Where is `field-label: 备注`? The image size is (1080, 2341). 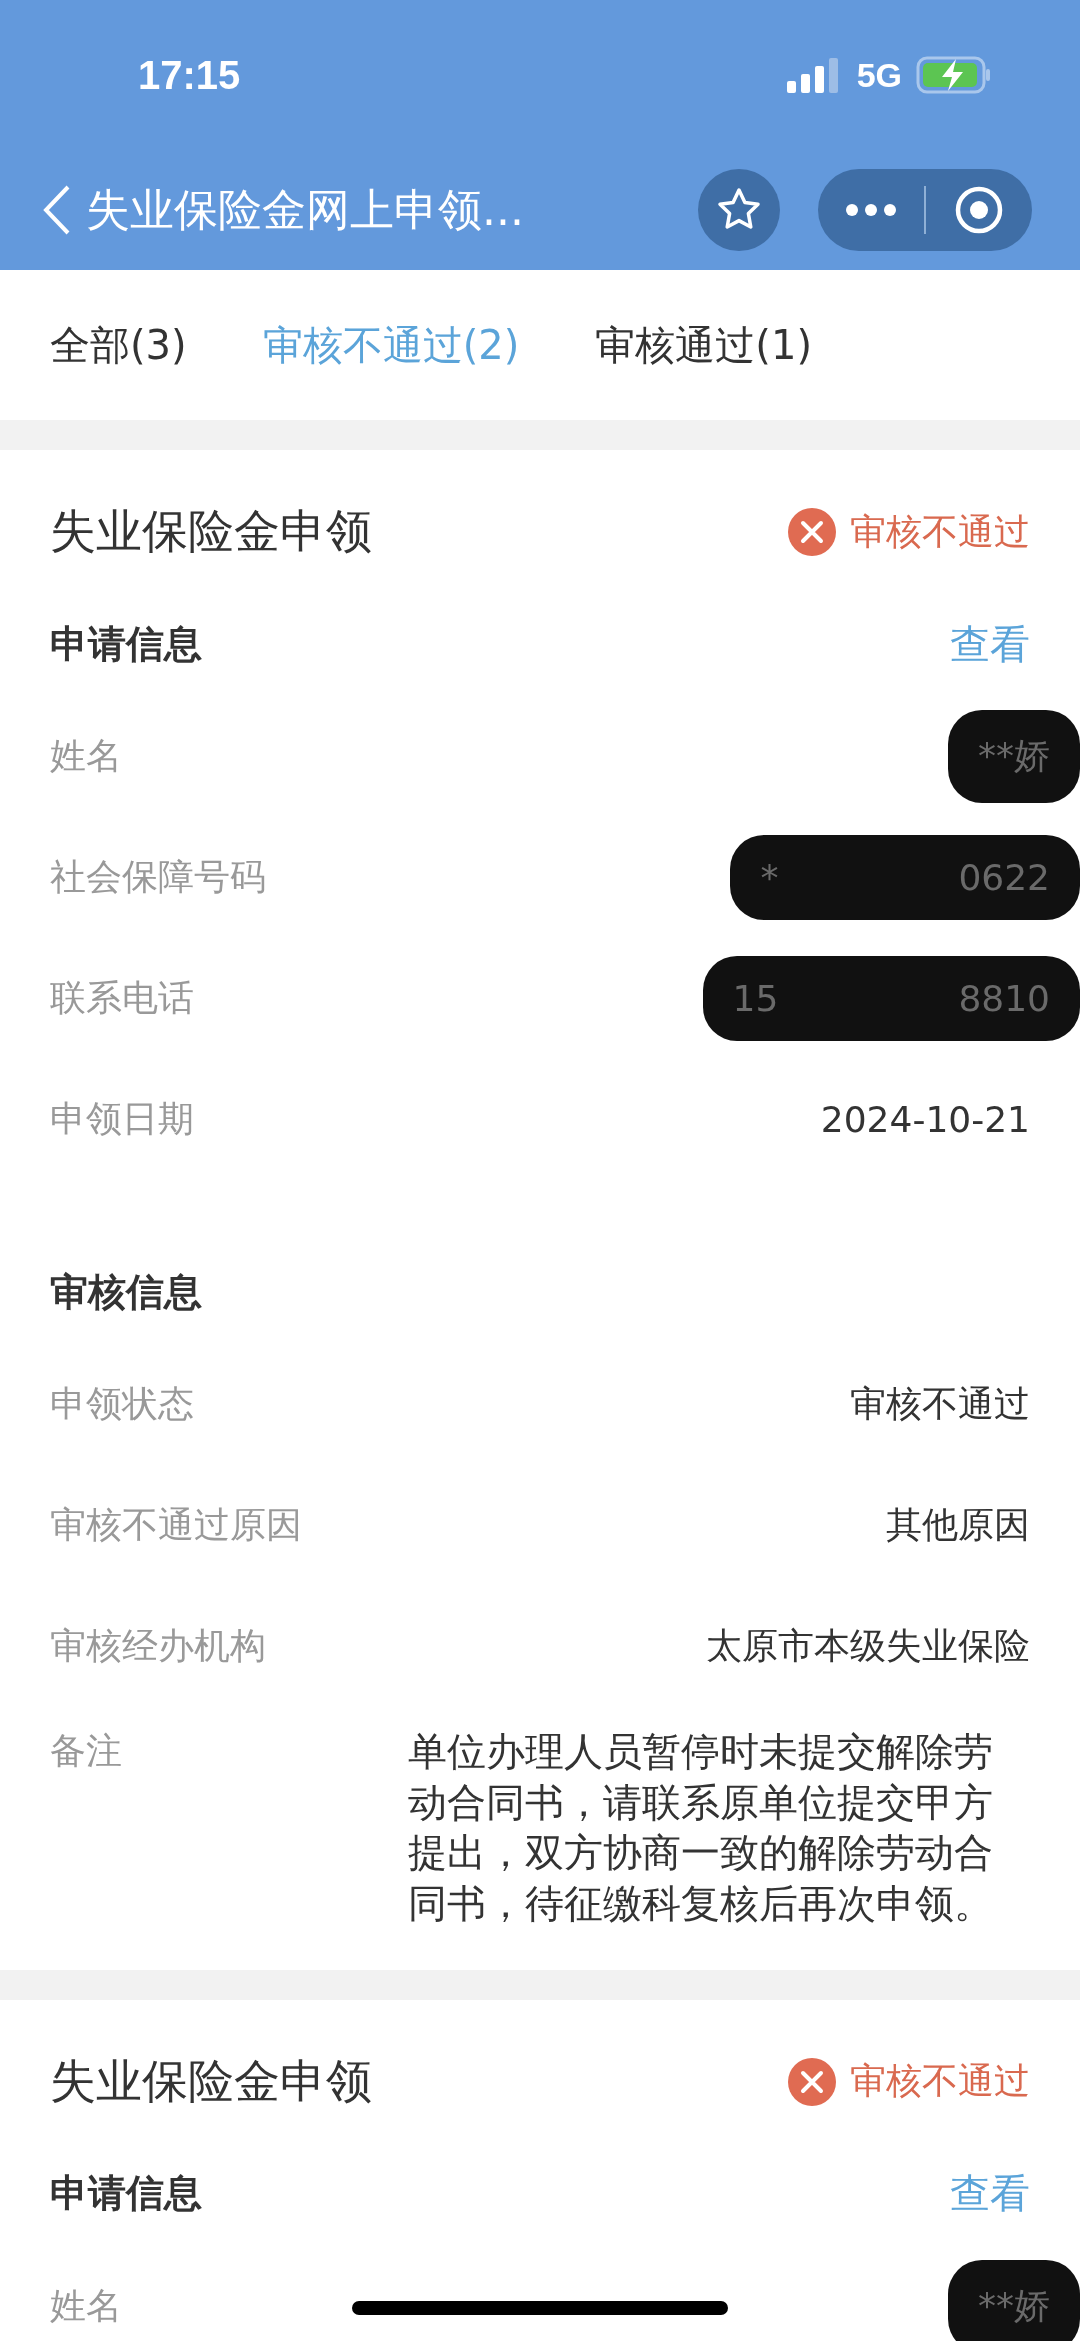
field-label: 备注 is located at coordinates (86, 1751).